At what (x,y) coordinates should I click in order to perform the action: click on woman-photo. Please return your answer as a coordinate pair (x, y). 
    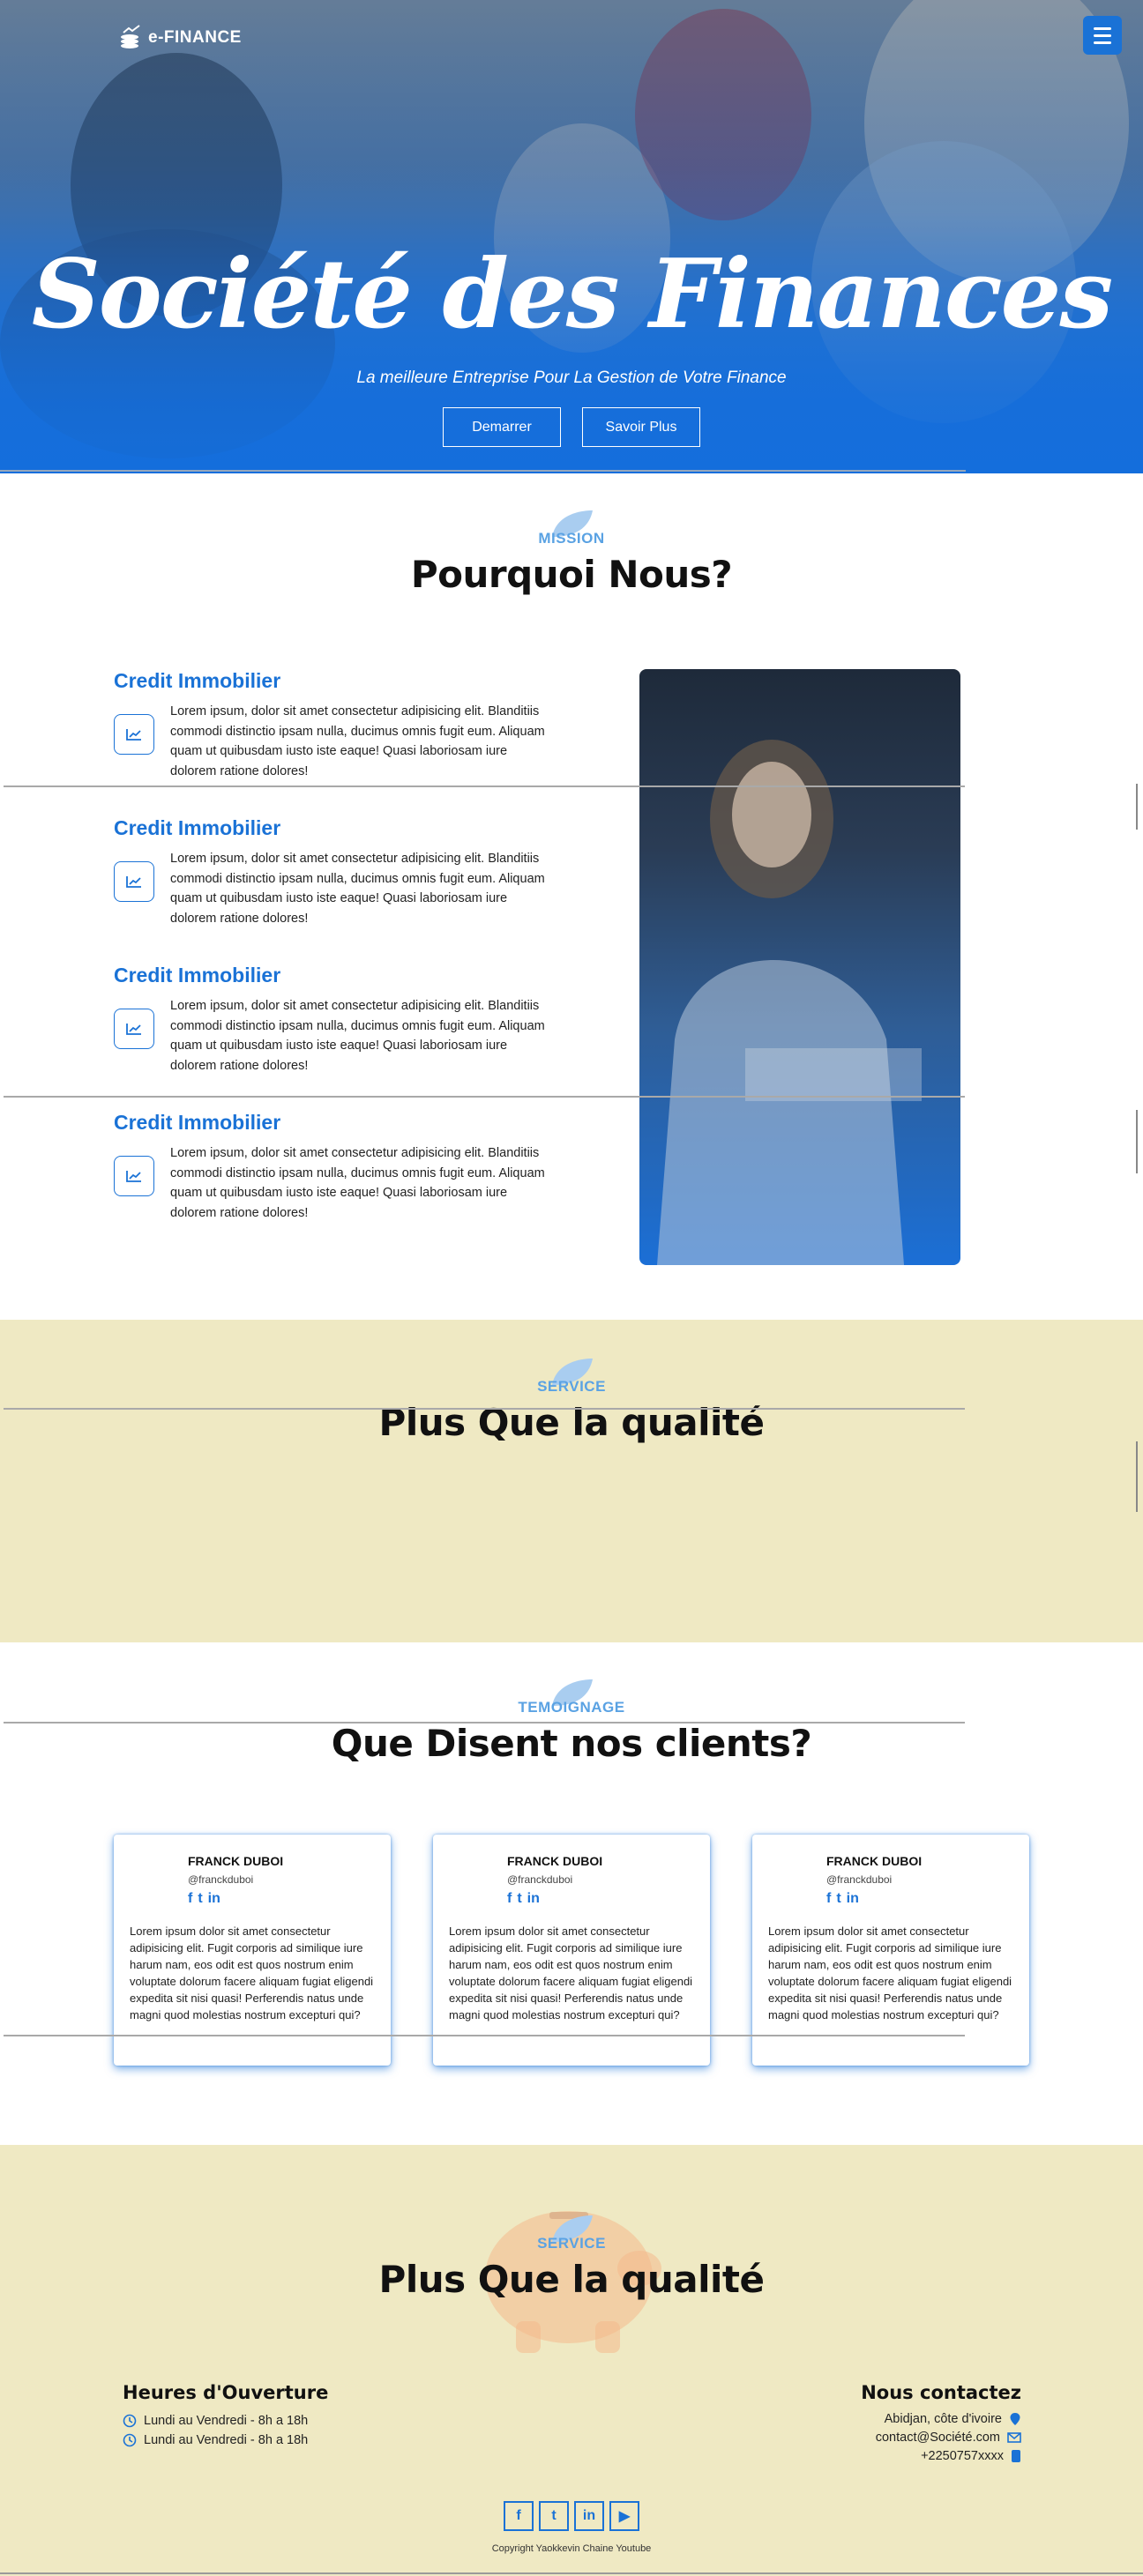
    Looking at the image, I should click on (799, 967).